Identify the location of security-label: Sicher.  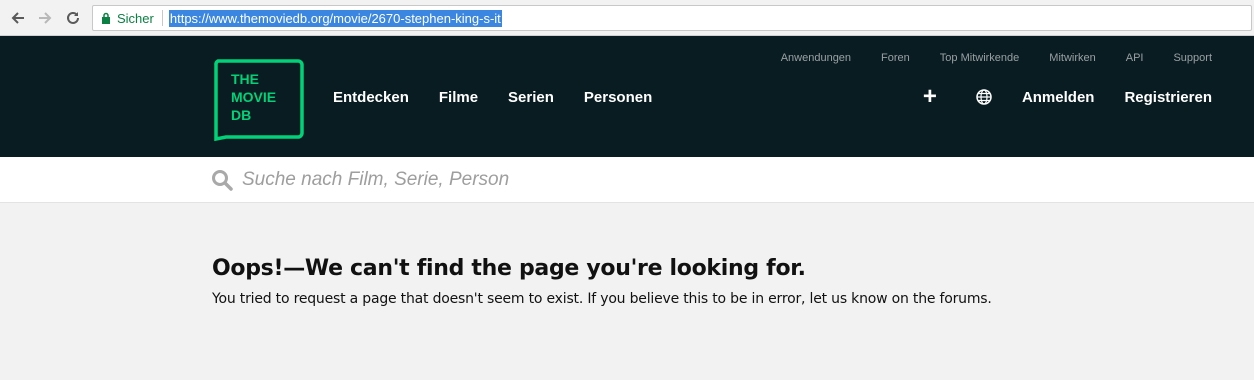
(135, 18).